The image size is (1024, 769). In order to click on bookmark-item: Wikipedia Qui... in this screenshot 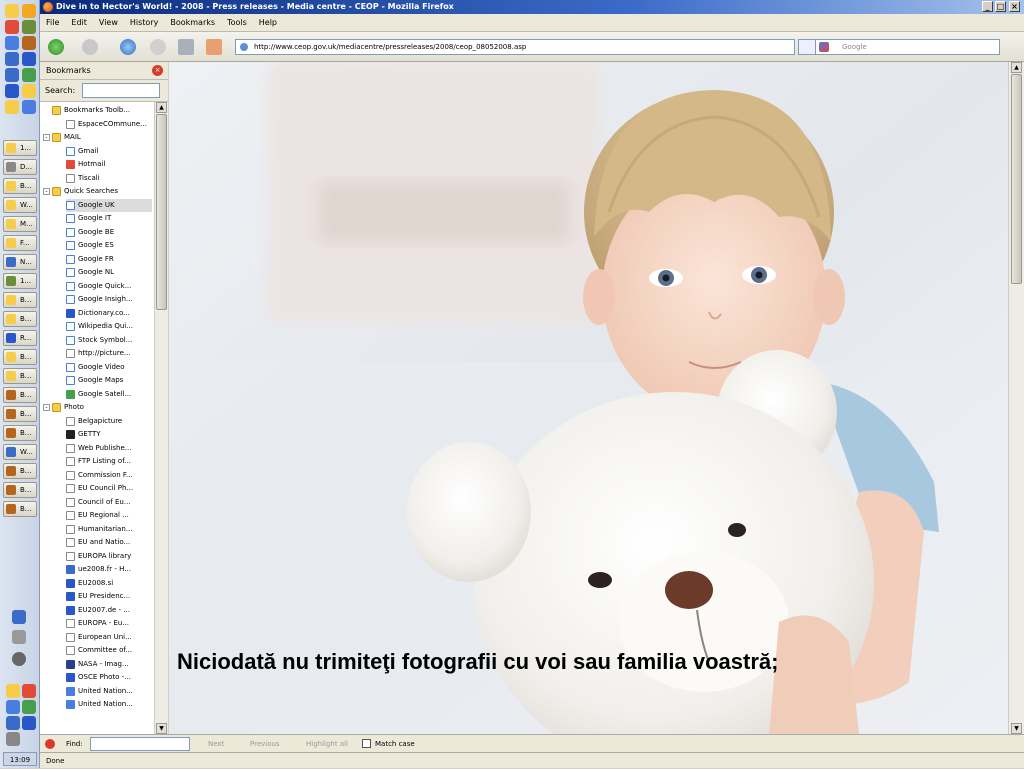, I will do `click(109, 326)`.